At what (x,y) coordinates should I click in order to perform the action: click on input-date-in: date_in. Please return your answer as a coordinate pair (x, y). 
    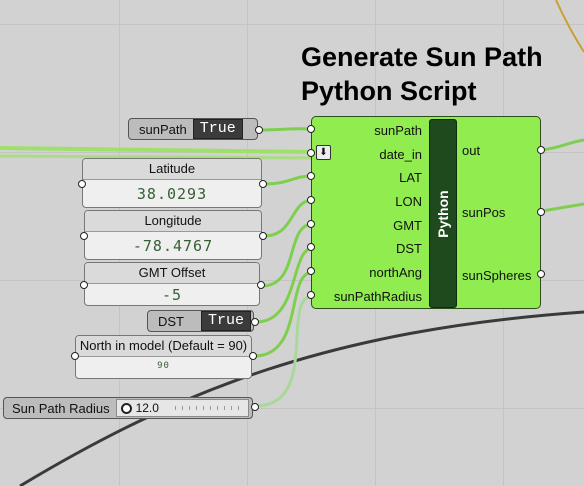
    Looking at the image, I should click on (400, 154).